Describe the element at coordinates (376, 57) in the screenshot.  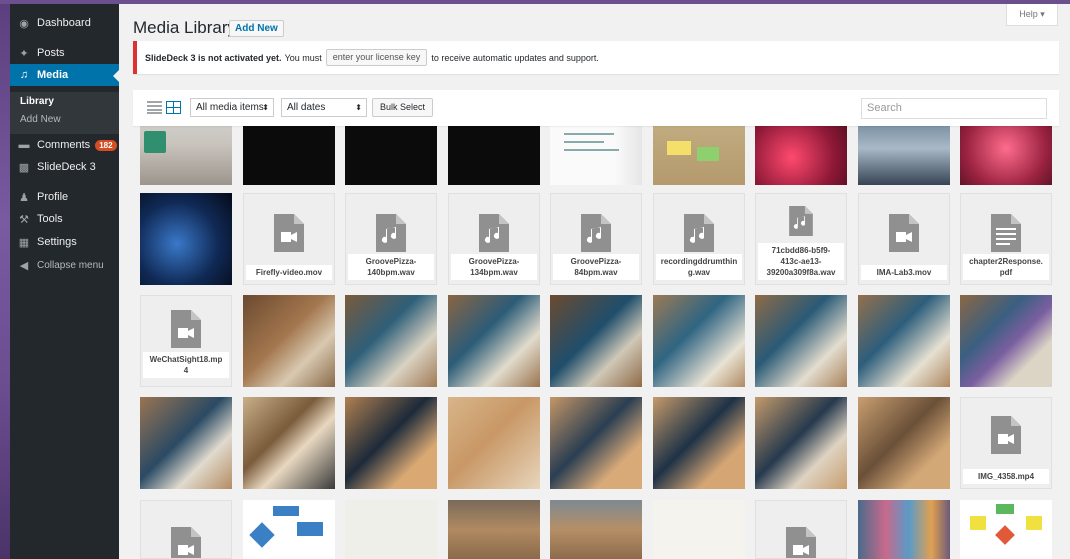
I see `license-key-button: enter your license key` at that location.